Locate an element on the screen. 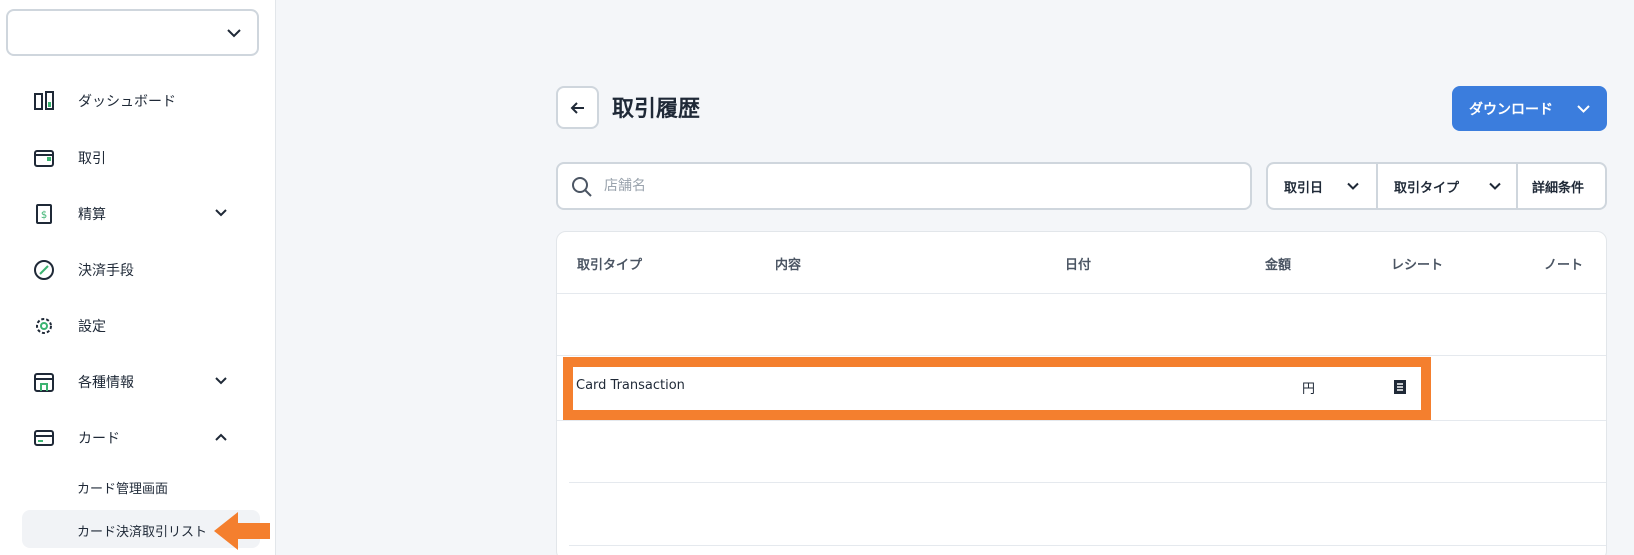 This screenshot has height=555, width=1634. back-button is located at coordinates (577, 107).